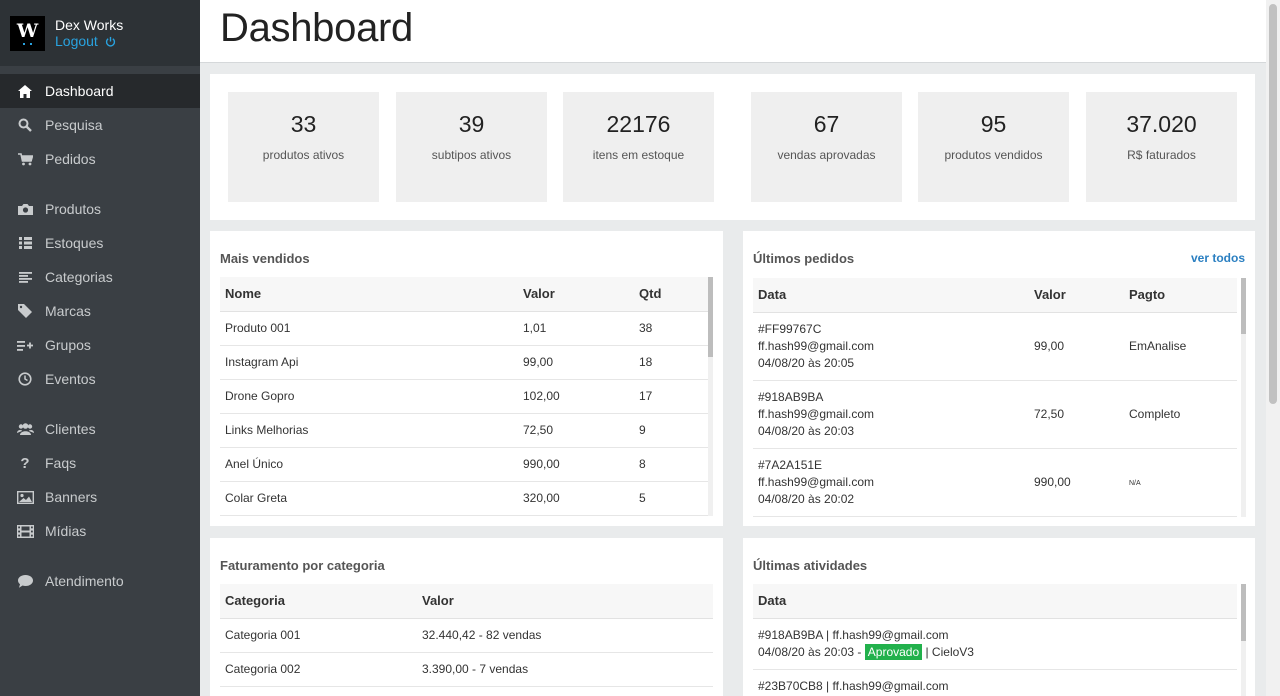 The image size is (1280, 696). Describe the element at coordinates (61, 463) in the screenshot. I see `nav-label: Faqs` at that location.